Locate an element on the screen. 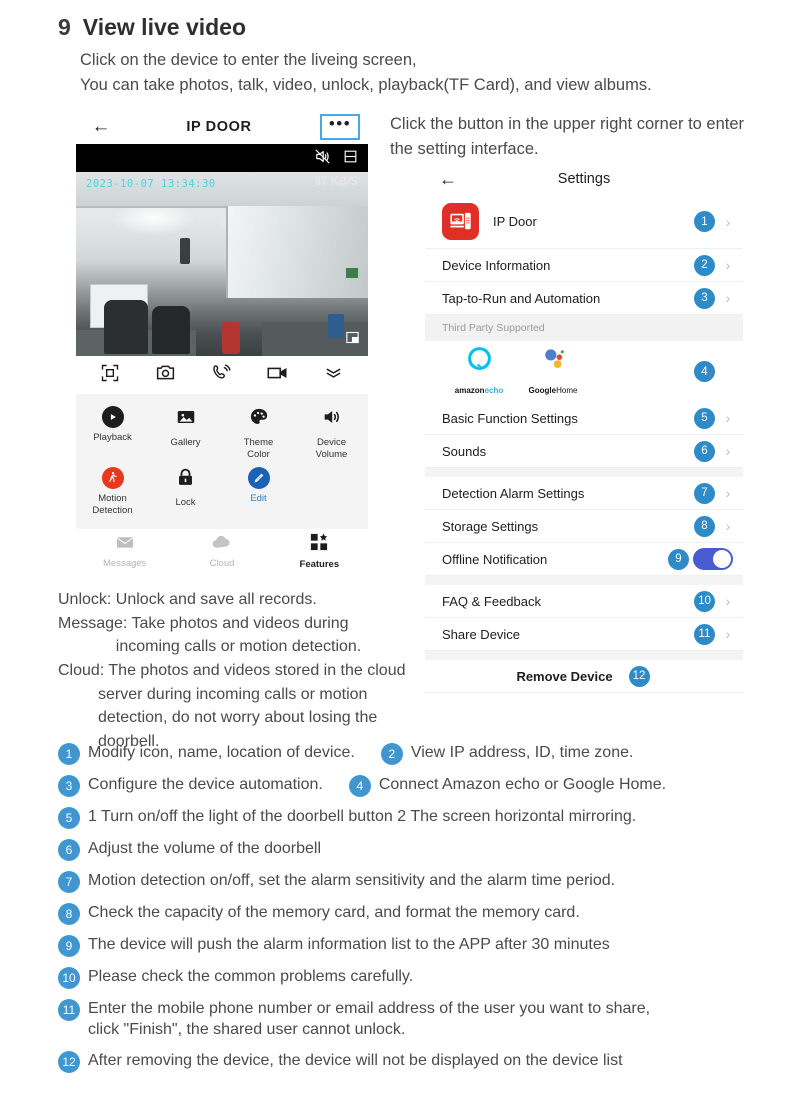  edit-icon is located at coordinates (258, 477).